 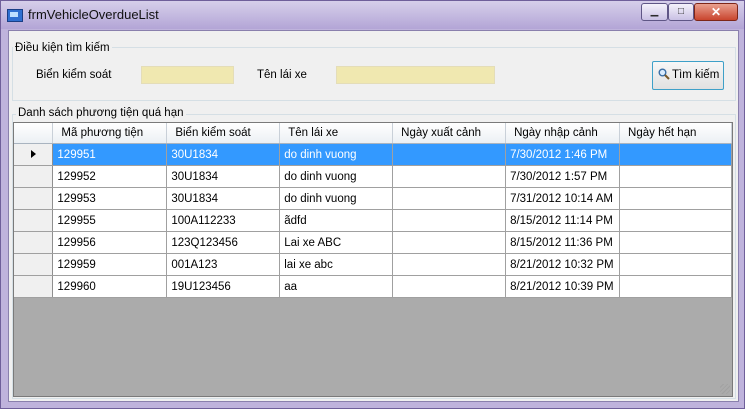 What do you see at coordinates (563, 242) in the screenshot?
I see `table-cell: 8/15/2012 11:36 PM` at bounding box center [563, 242].